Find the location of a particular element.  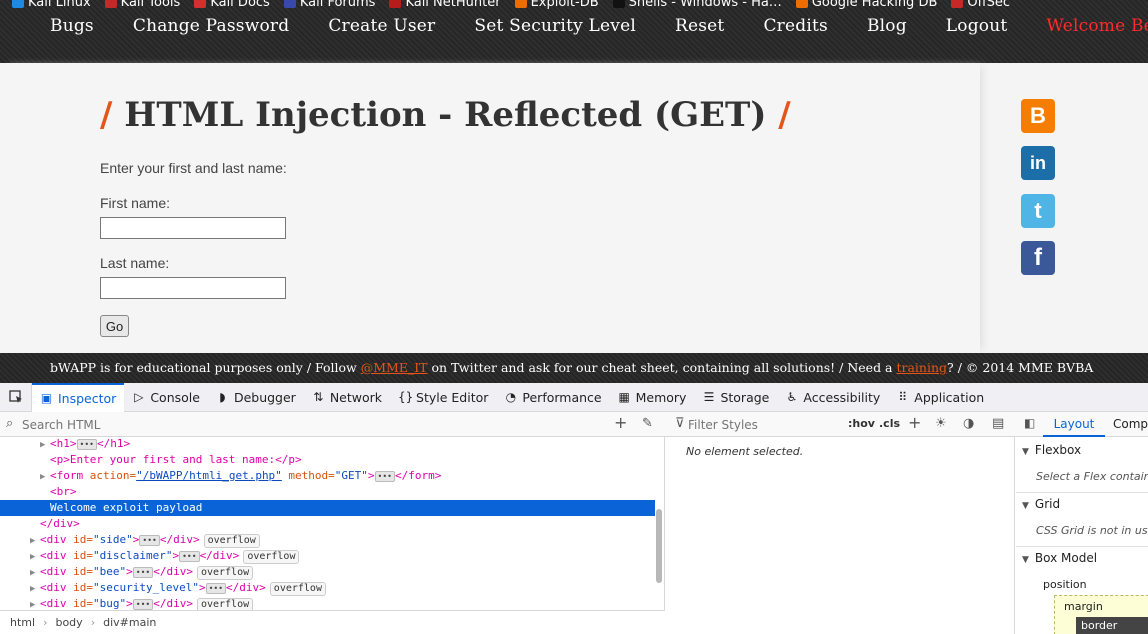

node-text-selected: Welcome exploit payload is located at coordinates (327, 508).